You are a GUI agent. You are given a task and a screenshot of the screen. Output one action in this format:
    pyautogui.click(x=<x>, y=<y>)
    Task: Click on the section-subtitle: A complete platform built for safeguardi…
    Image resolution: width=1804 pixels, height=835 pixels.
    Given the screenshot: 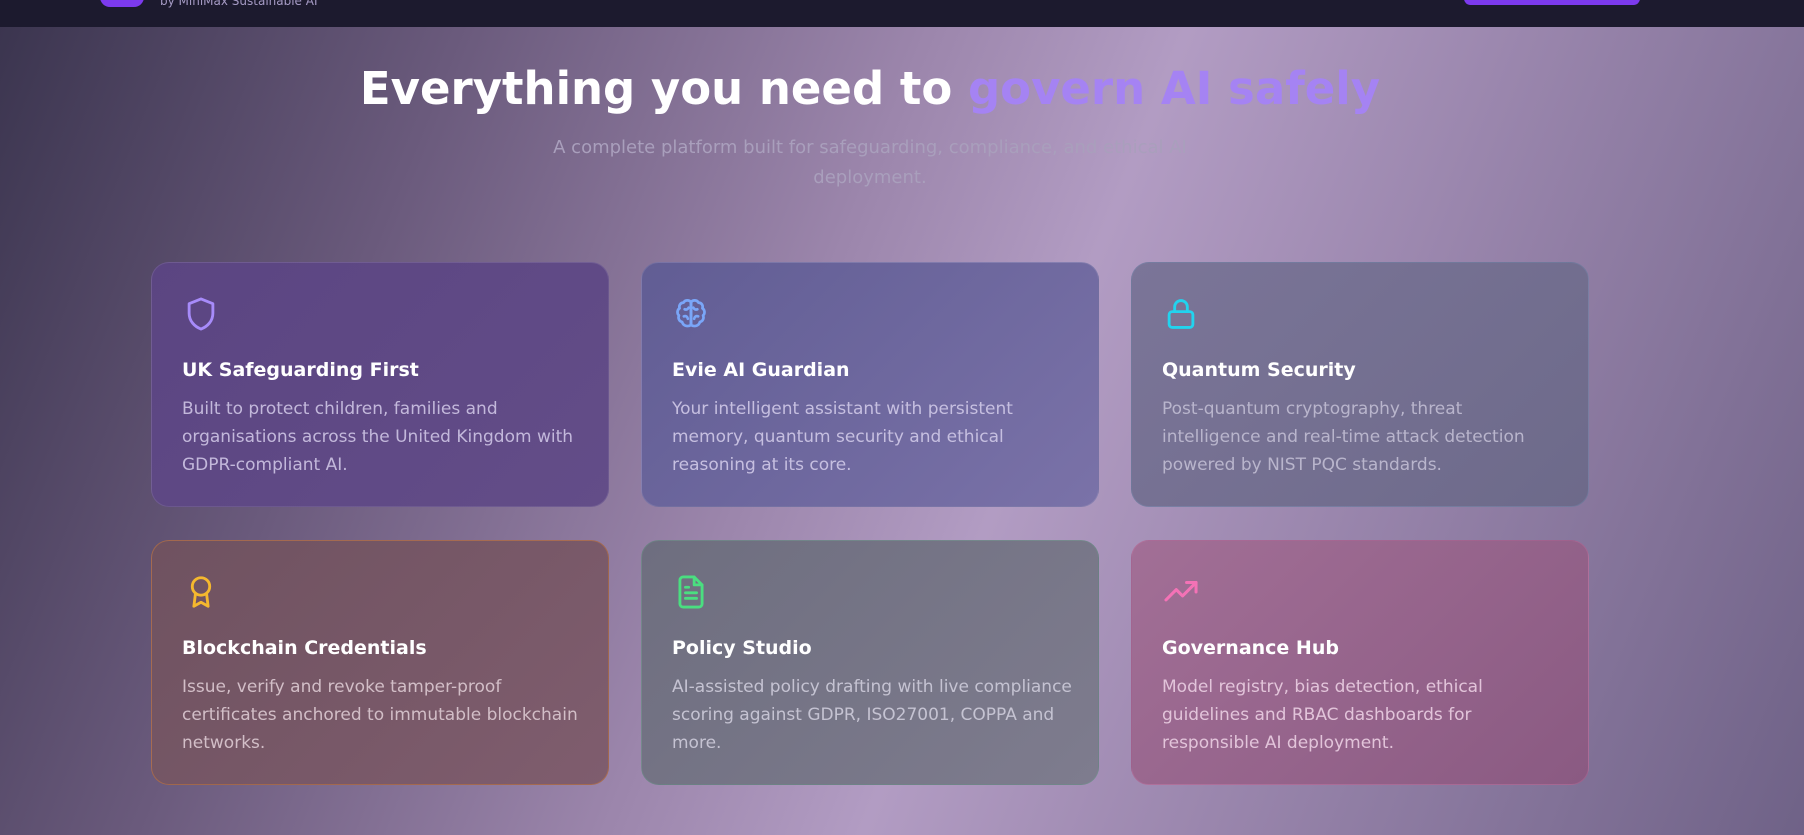 What is the action you would take?
    pyautogui.click(x=870, y=162)
    